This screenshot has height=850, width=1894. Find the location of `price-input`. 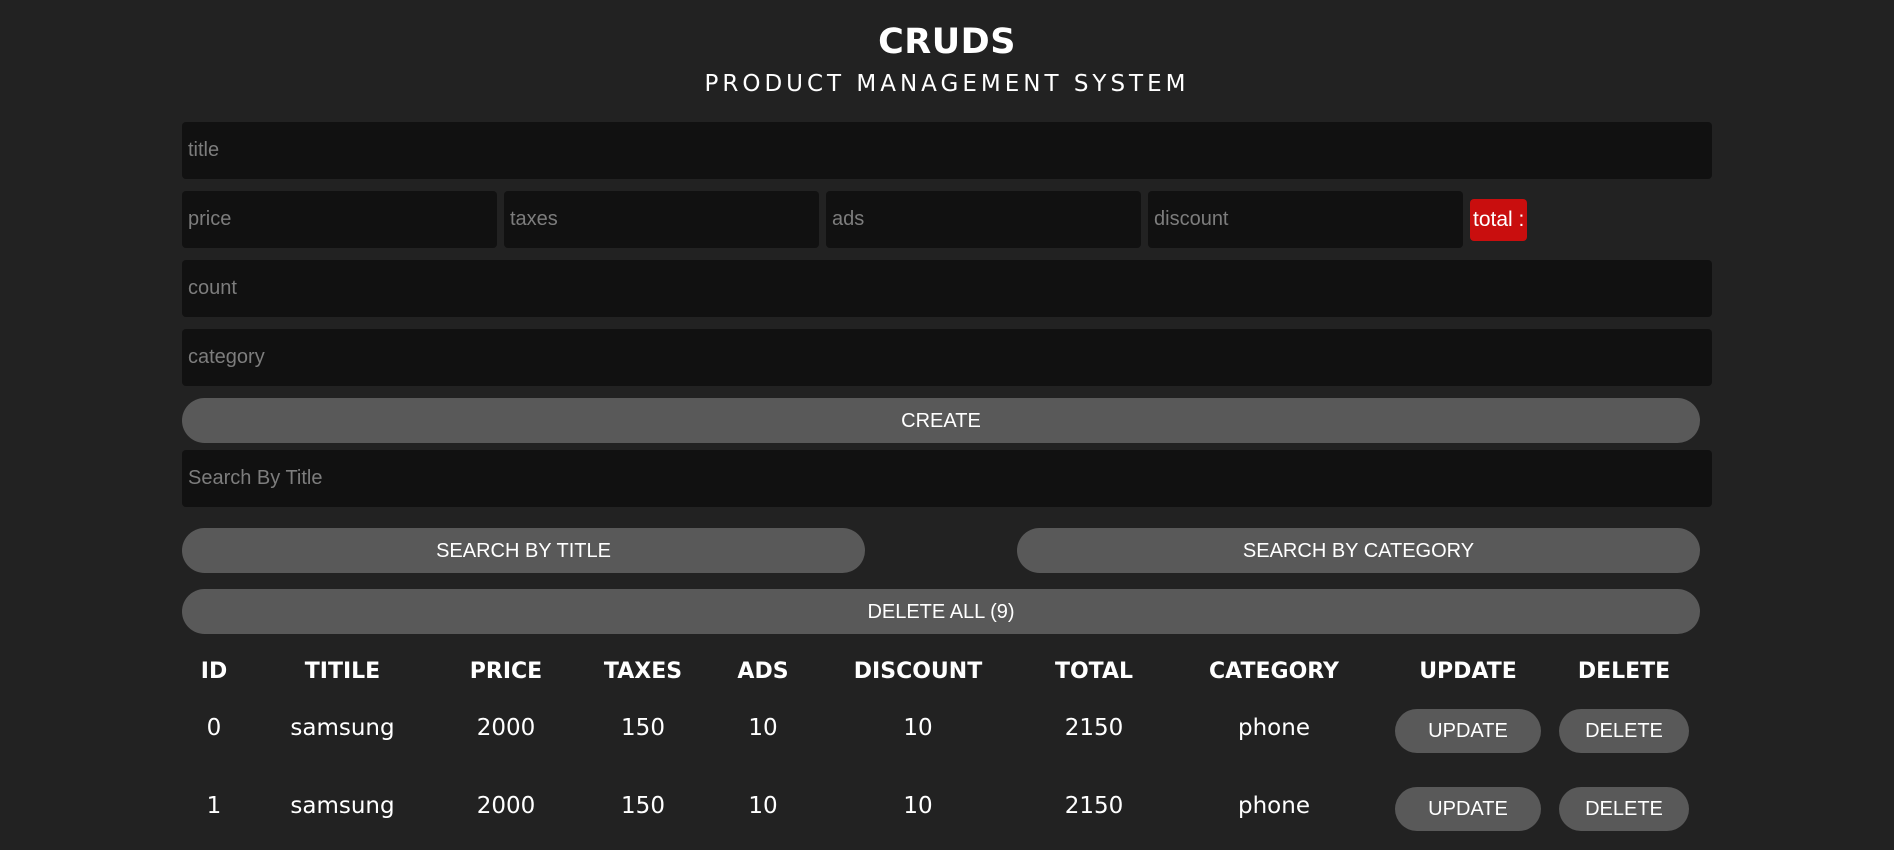

price-input is located at coordinates (339, 219).